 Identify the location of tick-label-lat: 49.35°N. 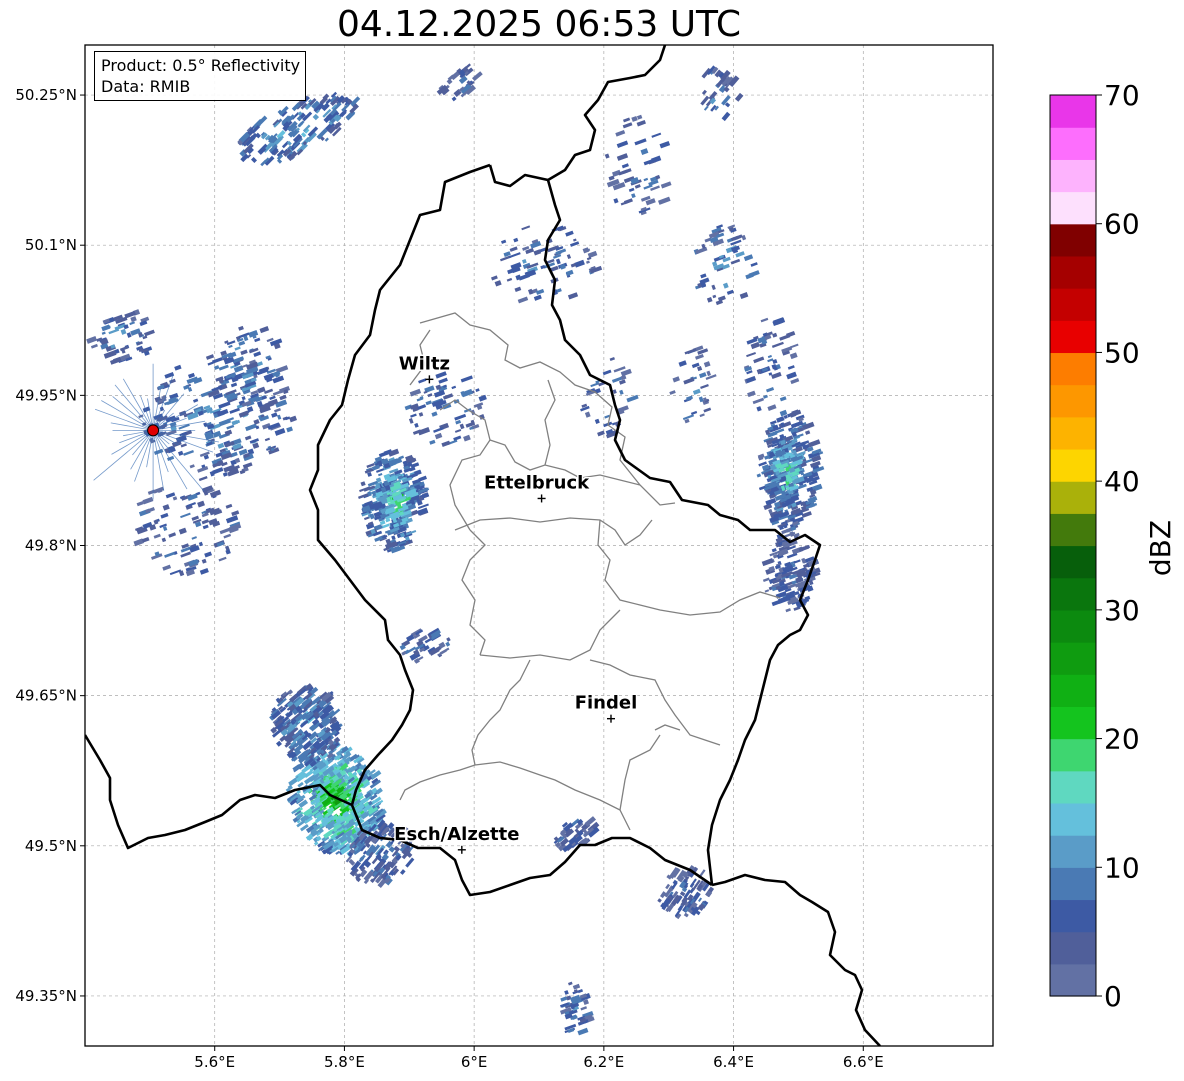
(46, 996).